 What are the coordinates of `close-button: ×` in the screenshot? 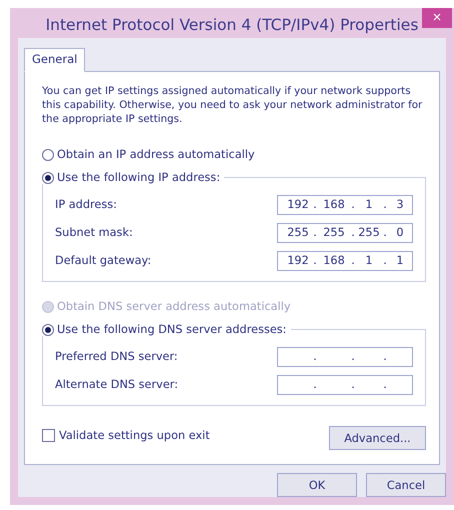 It's located at (437, 18).